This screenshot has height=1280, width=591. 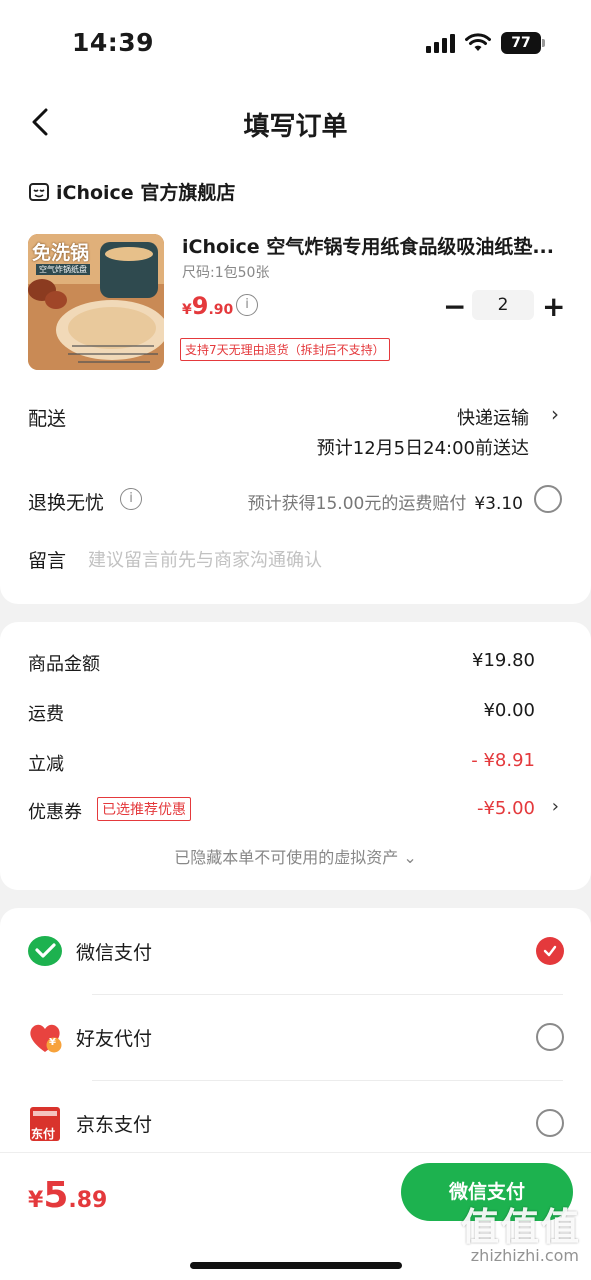 I want to click on quantity-input: 2, so click(x=503, y=305).